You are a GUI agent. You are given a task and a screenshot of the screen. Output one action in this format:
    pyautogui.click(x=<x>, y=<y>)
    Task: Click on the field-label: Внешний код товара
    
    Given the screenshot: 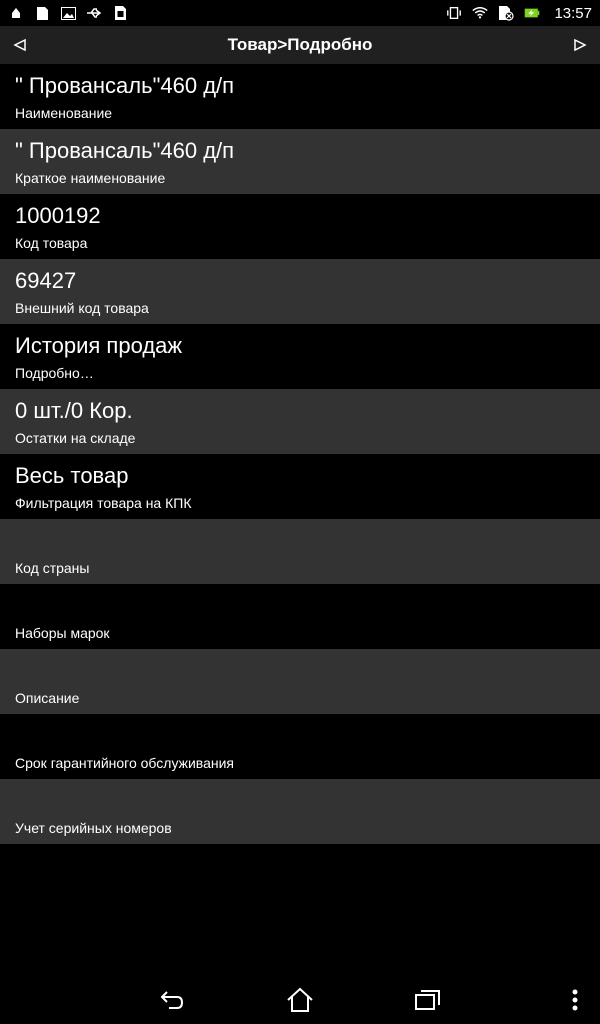 What is the action you would take?
    pyautogui.click(x=82, y=308)
    